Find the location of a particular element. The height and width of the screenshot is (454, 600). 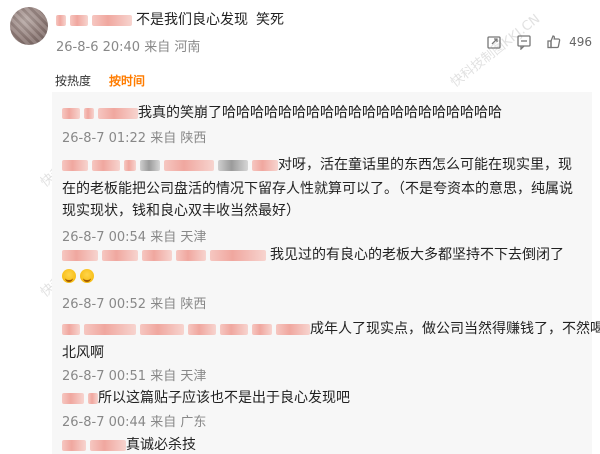

reply-meta: 26-8-7 00:54 来自 天津 is located at coordinates (134, 237).